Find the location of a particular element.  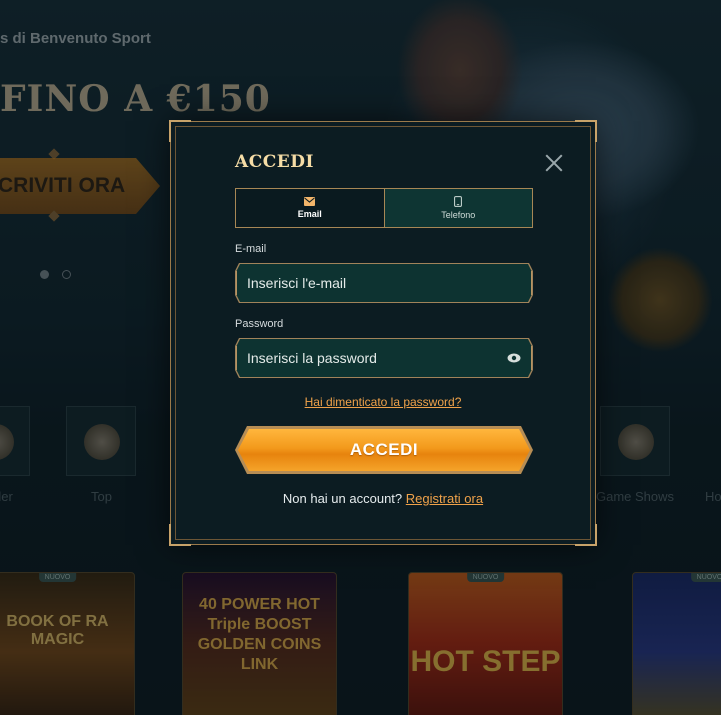

phone-icon is located at coordinates (458, 201).